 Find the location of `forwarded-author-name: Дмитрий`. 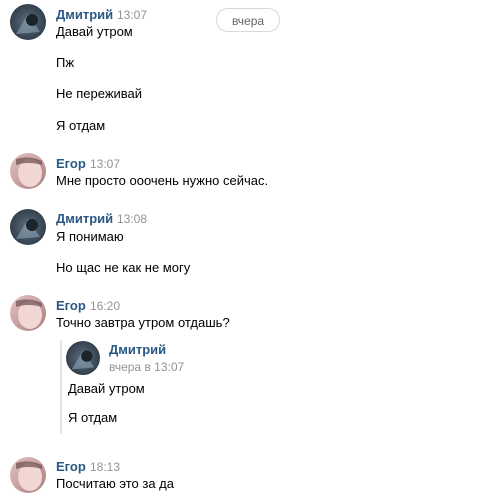

forwarded-author-name: Дмитрий is located at coordinates (137, 349).